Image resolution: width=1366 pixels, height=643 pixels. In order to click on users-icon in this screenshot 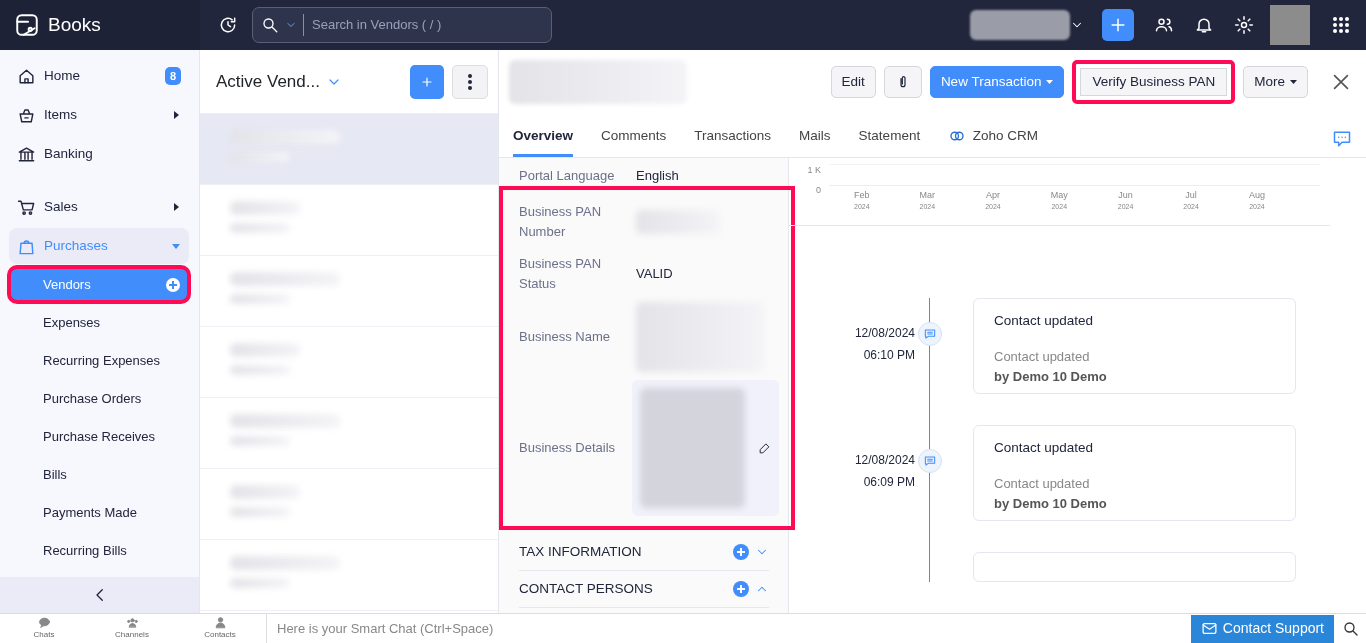, I will do `click(1164, 25)`.